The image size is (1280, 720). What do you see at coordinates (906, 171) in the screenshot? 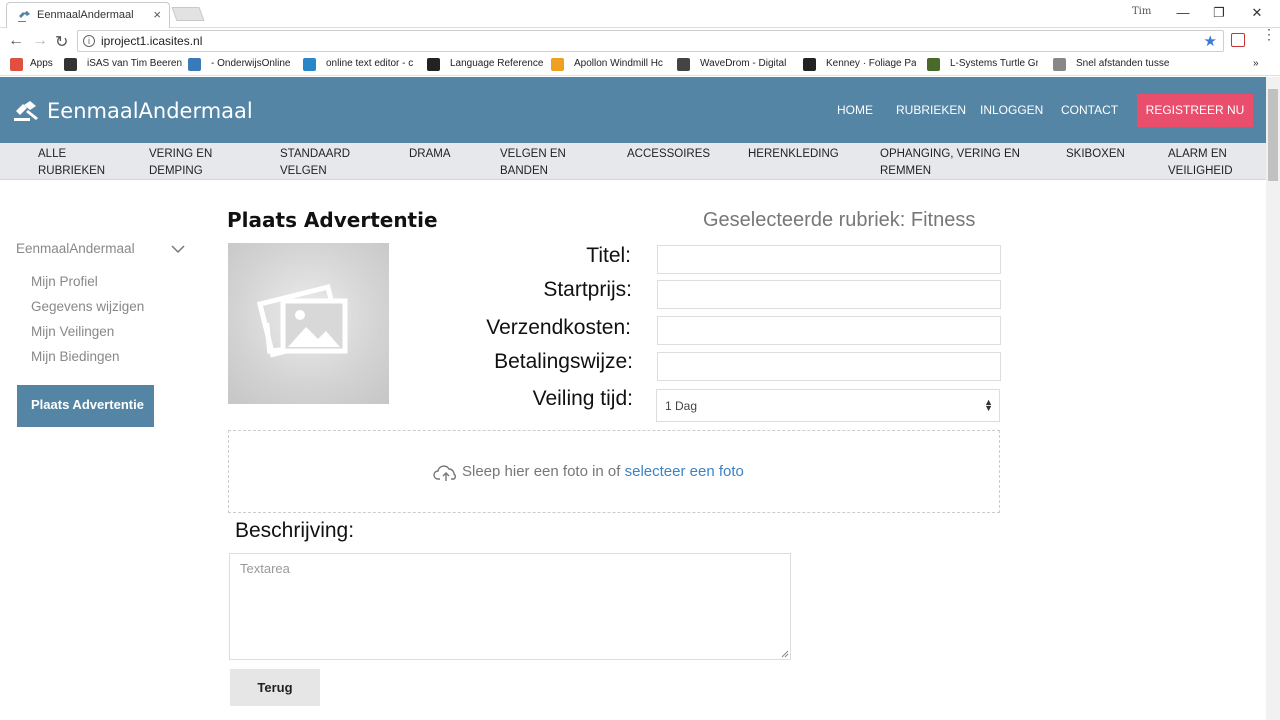
I see `category-line: REMMEN` at bounding box center [906, 171].